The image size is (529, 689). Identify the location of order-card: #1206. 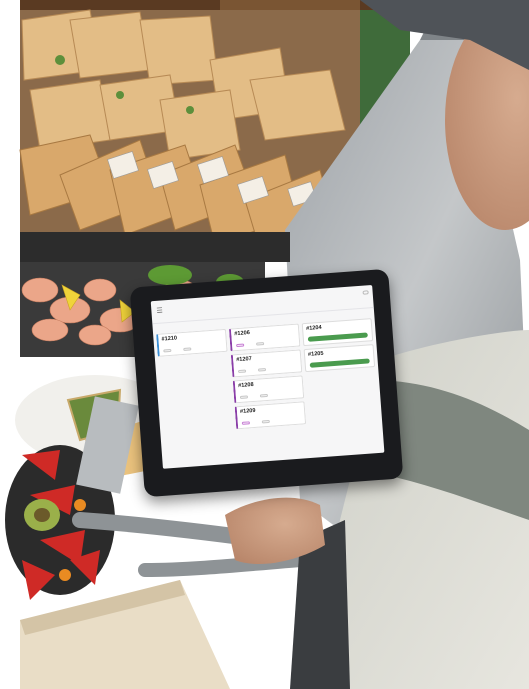
(264, 337).